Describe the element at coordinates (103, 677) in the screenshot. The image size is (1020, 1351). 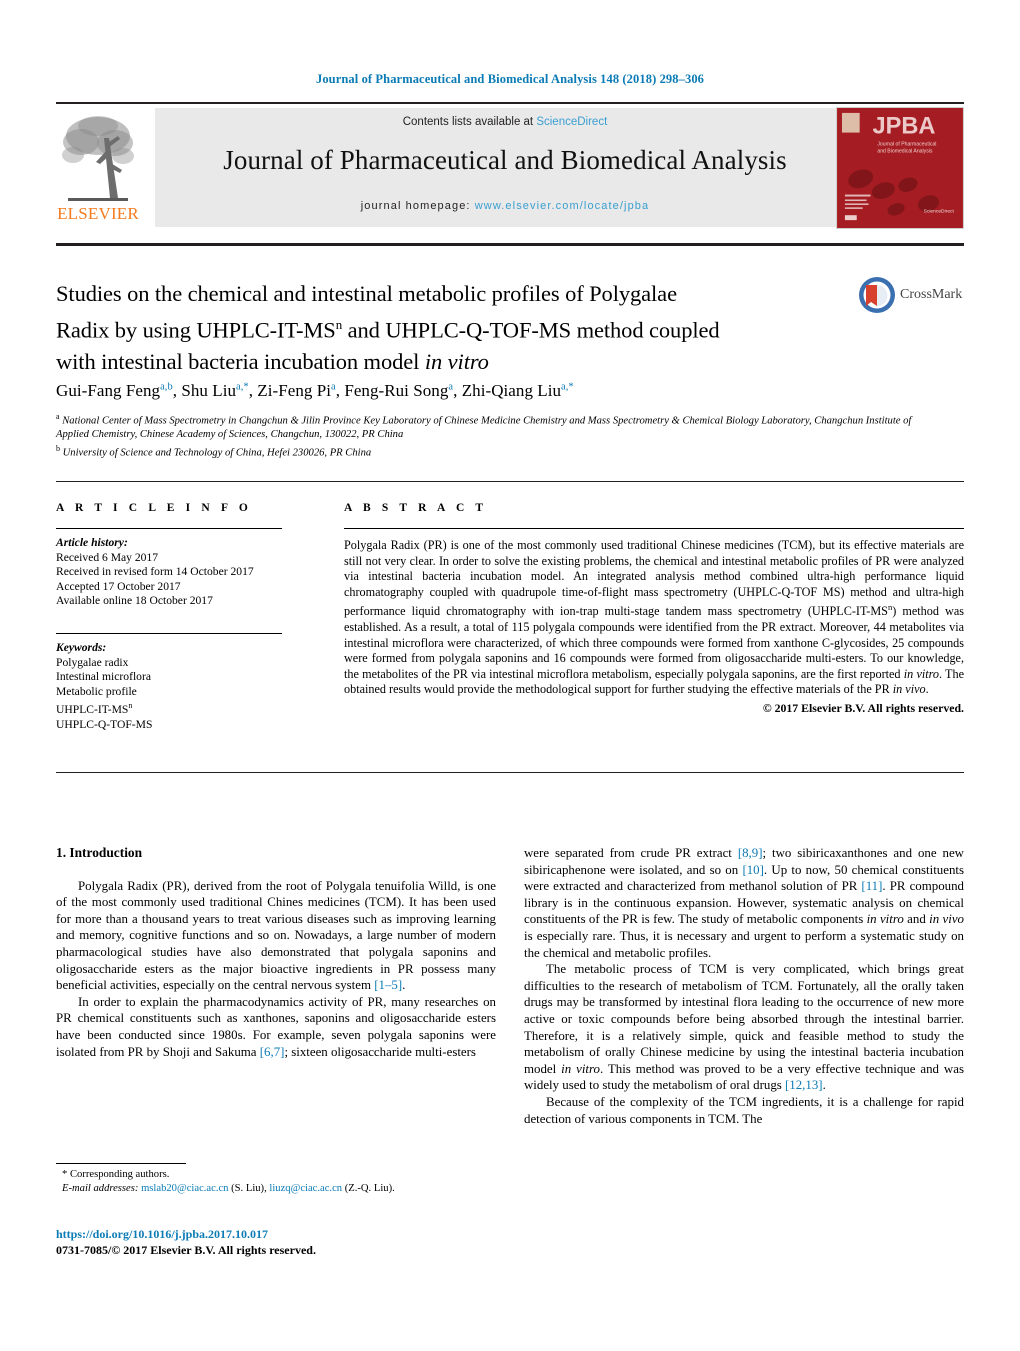
I see `keyword-item: Intestinal microflora` at that location.